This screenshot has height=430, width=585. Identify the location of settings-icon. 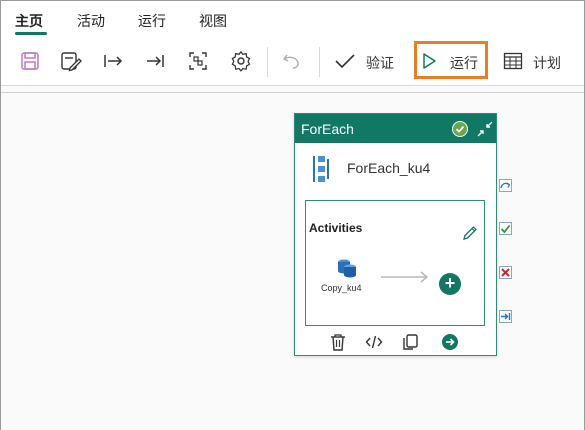
(241, 61).